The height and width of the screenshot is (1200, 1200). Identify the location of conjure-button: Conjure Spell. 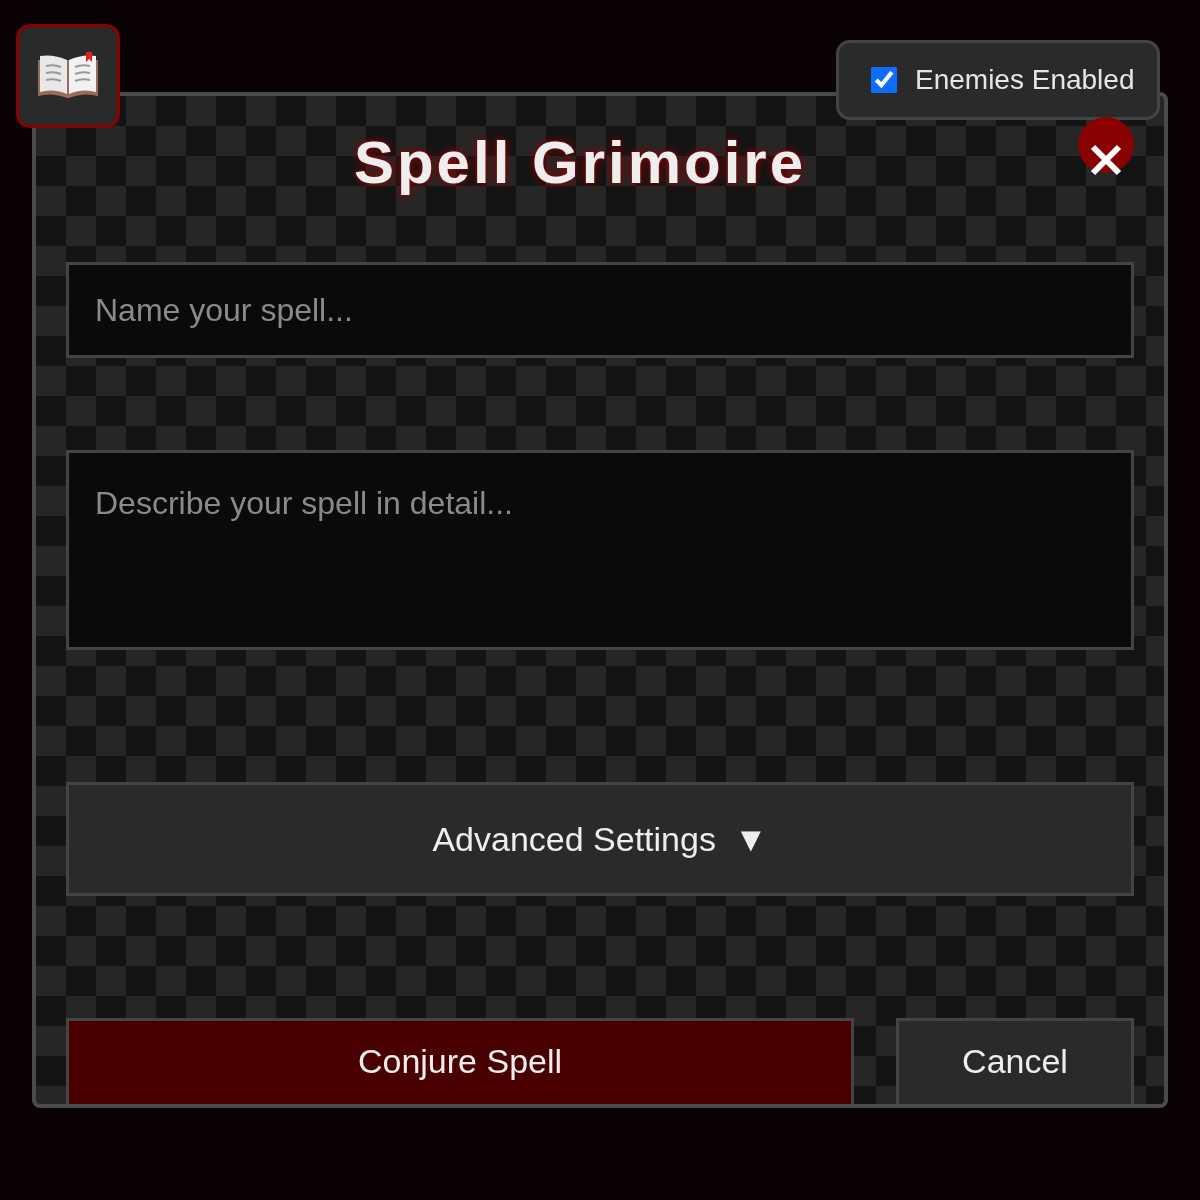
(460, 1061).